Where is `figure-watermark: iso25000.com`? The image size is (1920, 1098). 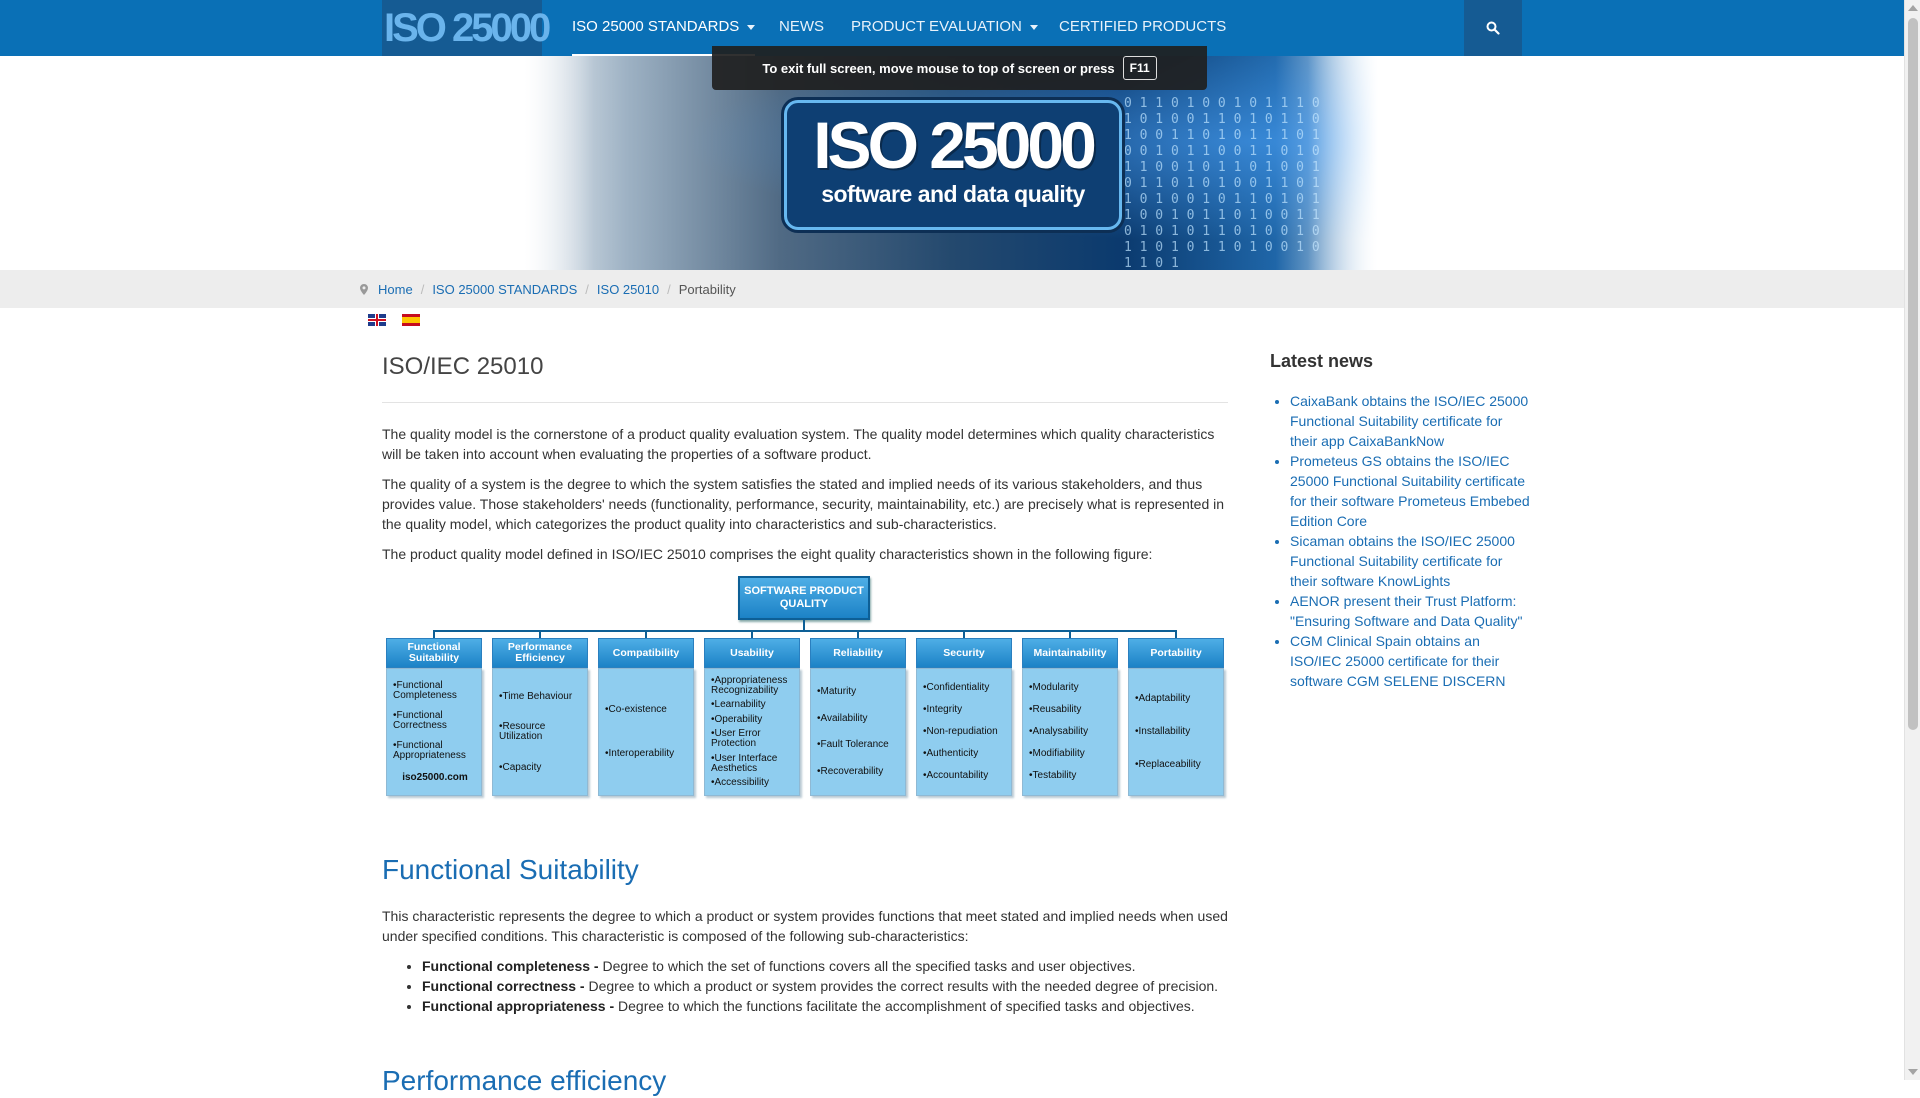 figure-watermark: iso25000.com is located at coordinates (435, 777).